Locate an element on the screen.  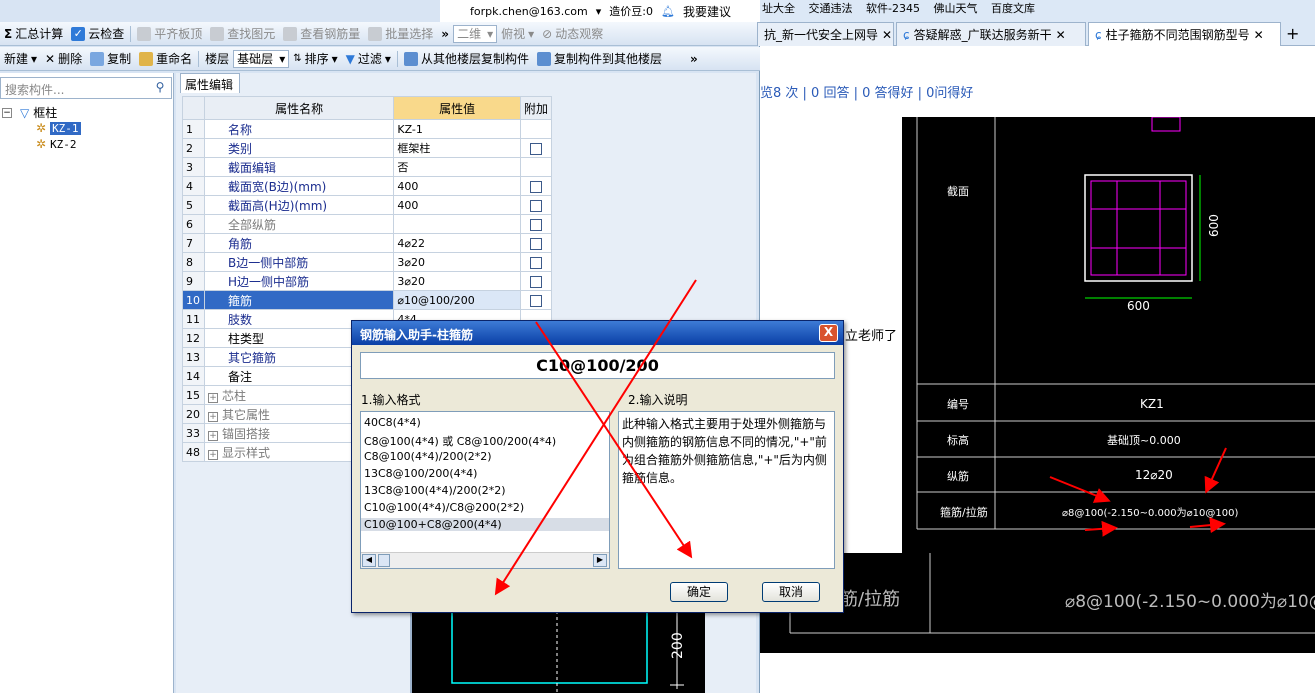
property-row: 2 类别 框架柱 is located at coordinates (367, 148).